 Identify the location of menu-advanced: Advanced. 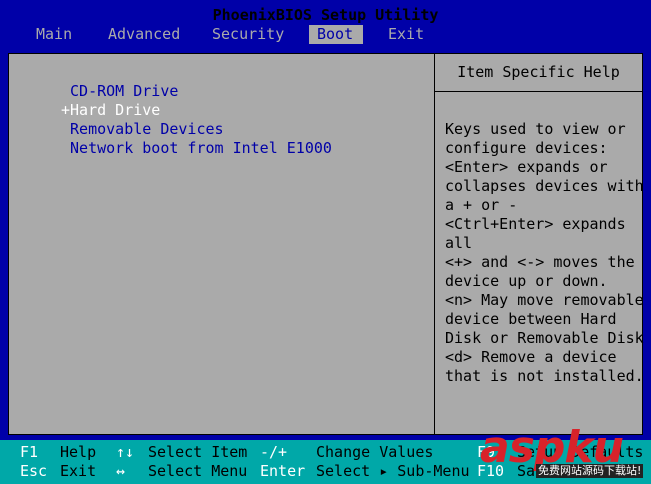
(144, 34).